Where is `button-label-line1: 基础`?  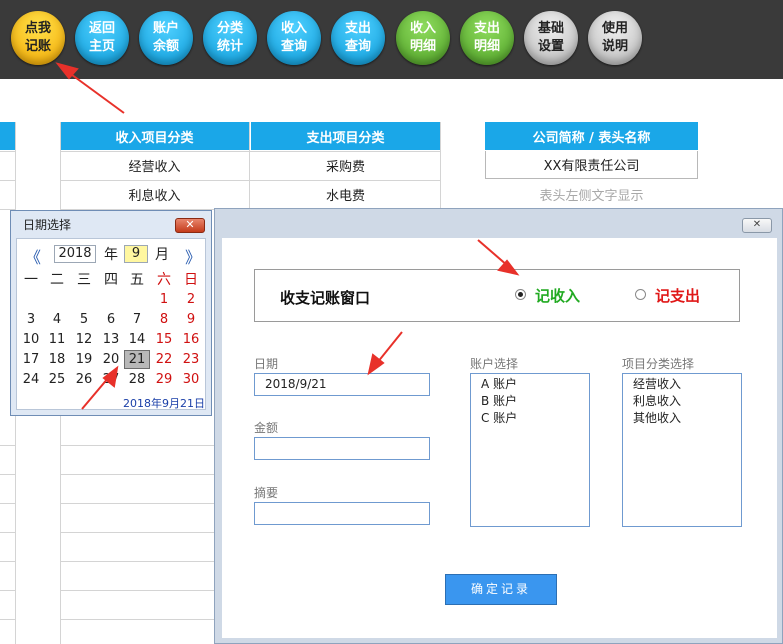
button-label-line1: 基础 is located at coordinates (550, 28).